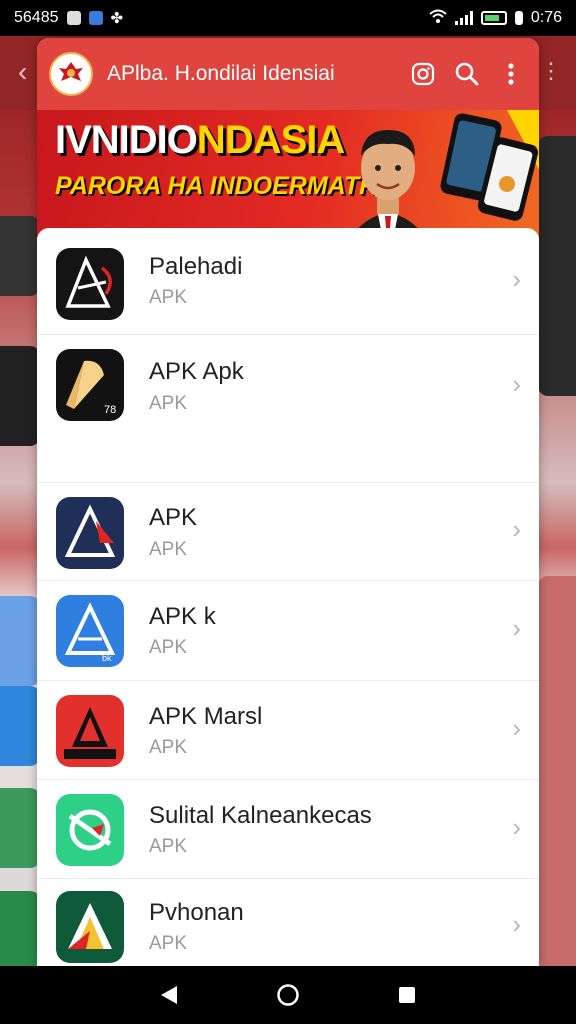 This screenshot has height=1024, width=576. What do you see at coordinates (90, 385) in the screenshot?
I see `apk-apk-app-icon: 78` at bounding box center [90, 385].